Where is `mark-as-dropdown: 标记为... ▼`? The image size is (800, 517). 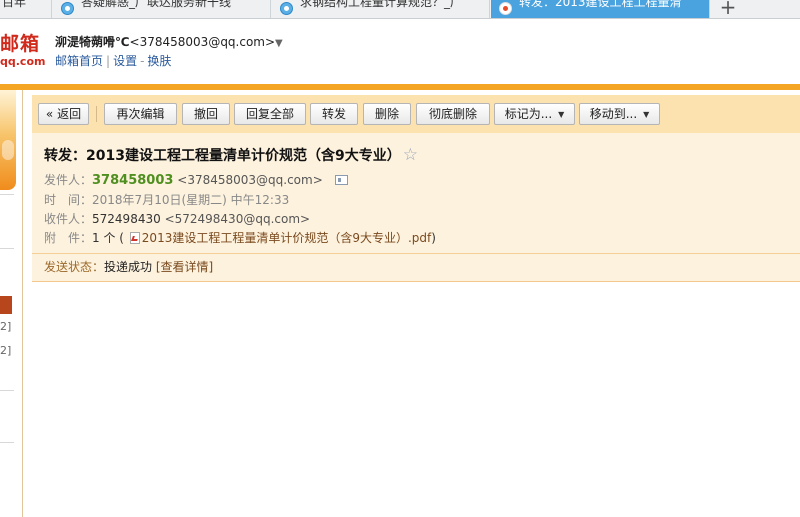 mark-as-dropdown: 标记为... ▼ is located at coordinates (534, 114).